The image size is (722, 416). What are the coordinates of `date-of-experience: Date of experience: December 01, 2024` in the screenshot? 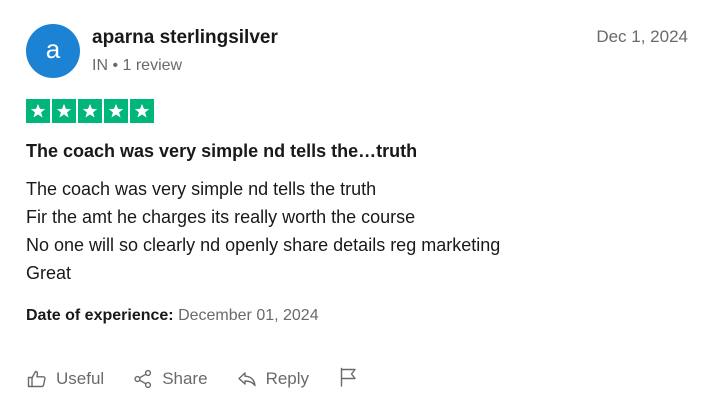 It's located at (172, 316).